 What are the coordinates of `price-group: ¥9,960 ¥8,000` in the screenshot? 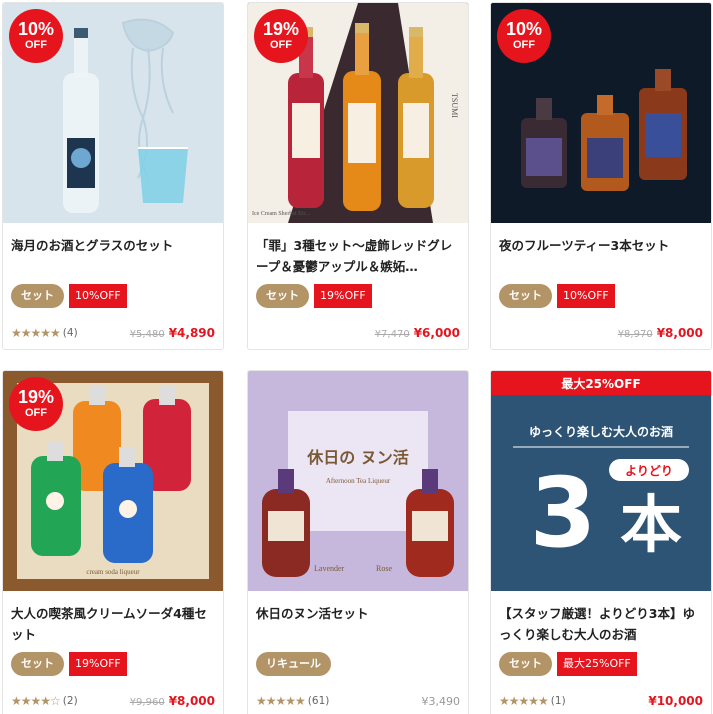 It's located at (172, 701).